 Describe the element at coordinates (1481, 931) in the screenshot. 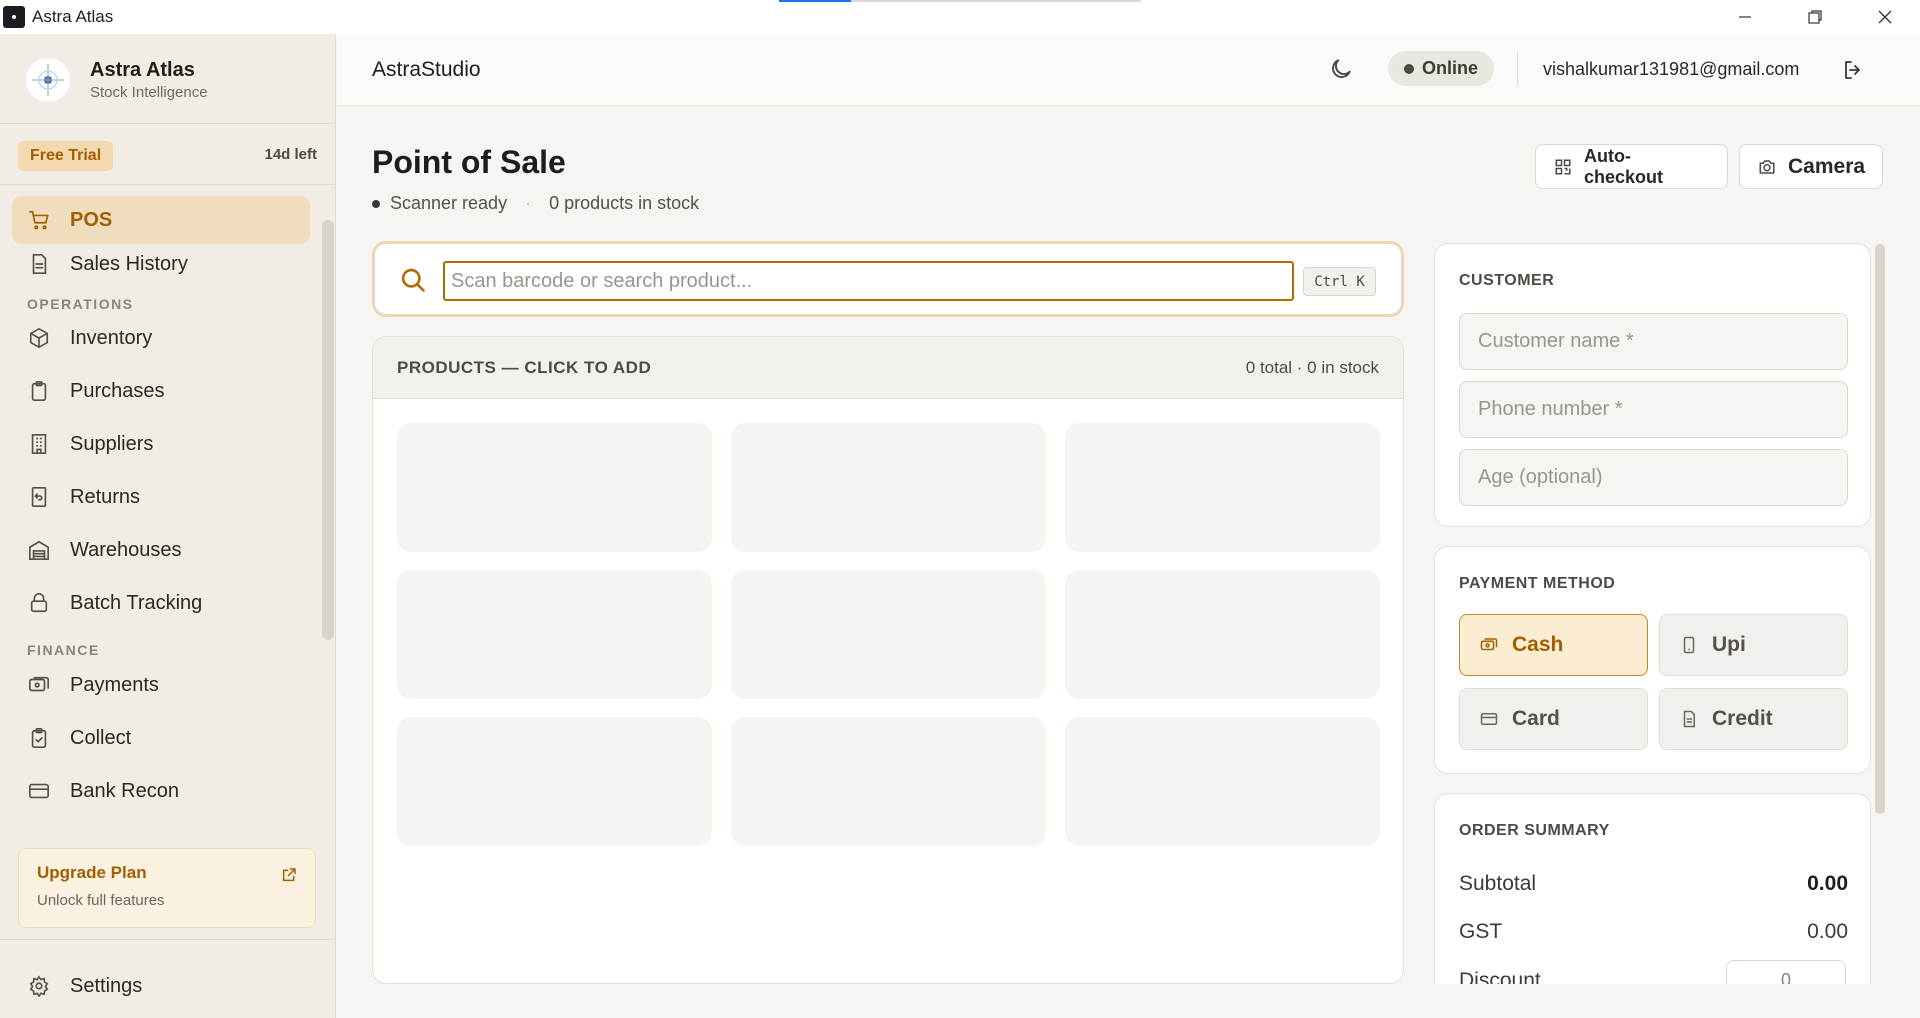

I see `gst-label: GST` at that location.